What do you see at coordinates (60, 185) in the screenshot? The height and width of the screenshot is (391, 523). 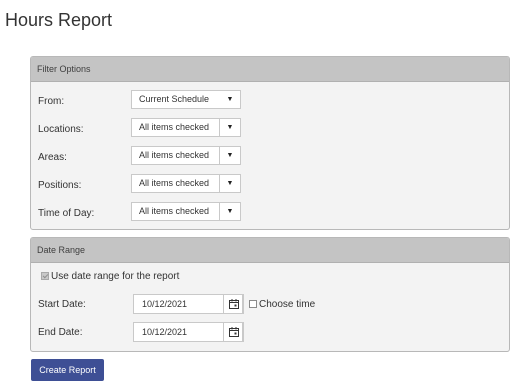 I see `positions-label: Positions:` at bounding box center [60, 185].